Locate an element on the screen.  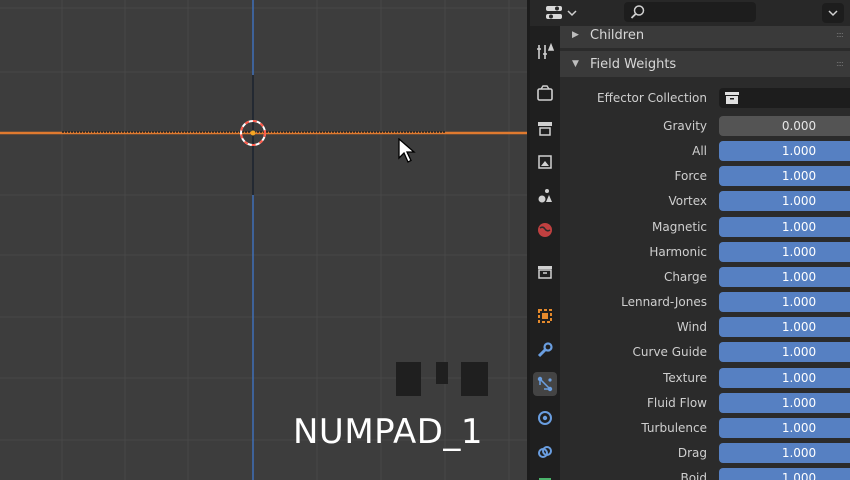
data-icon is located at coordinates (545, 479).